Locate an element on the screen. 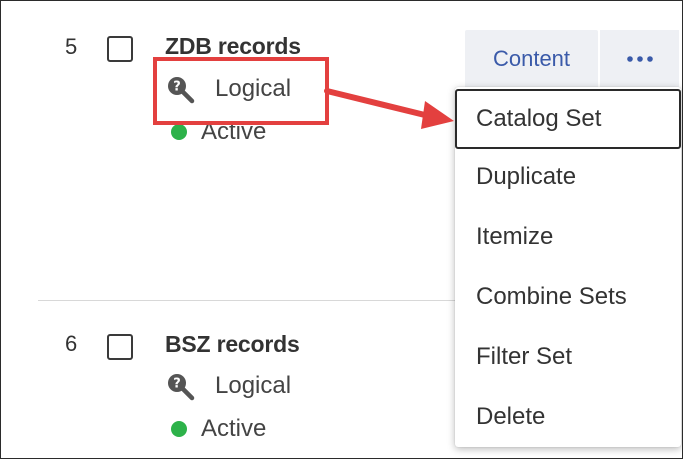  content-button: Content is located at coordinates (531, 59).